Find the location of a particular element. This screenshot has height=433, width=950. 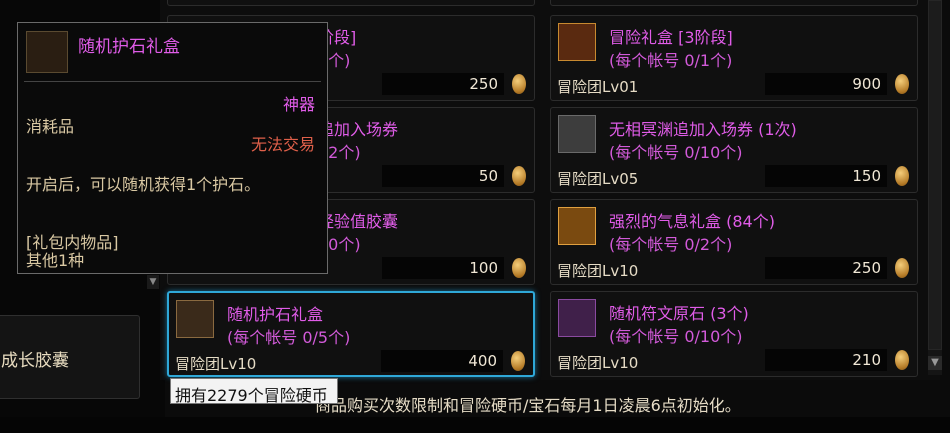

item-price: 150 is located at coordinates (866, 176).